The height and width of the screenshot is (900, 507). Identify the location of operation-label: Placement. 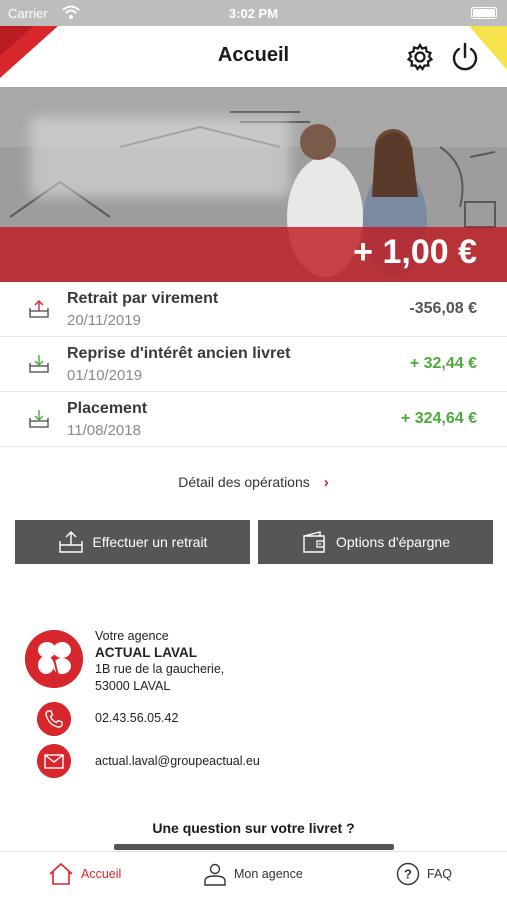
(107, 408).